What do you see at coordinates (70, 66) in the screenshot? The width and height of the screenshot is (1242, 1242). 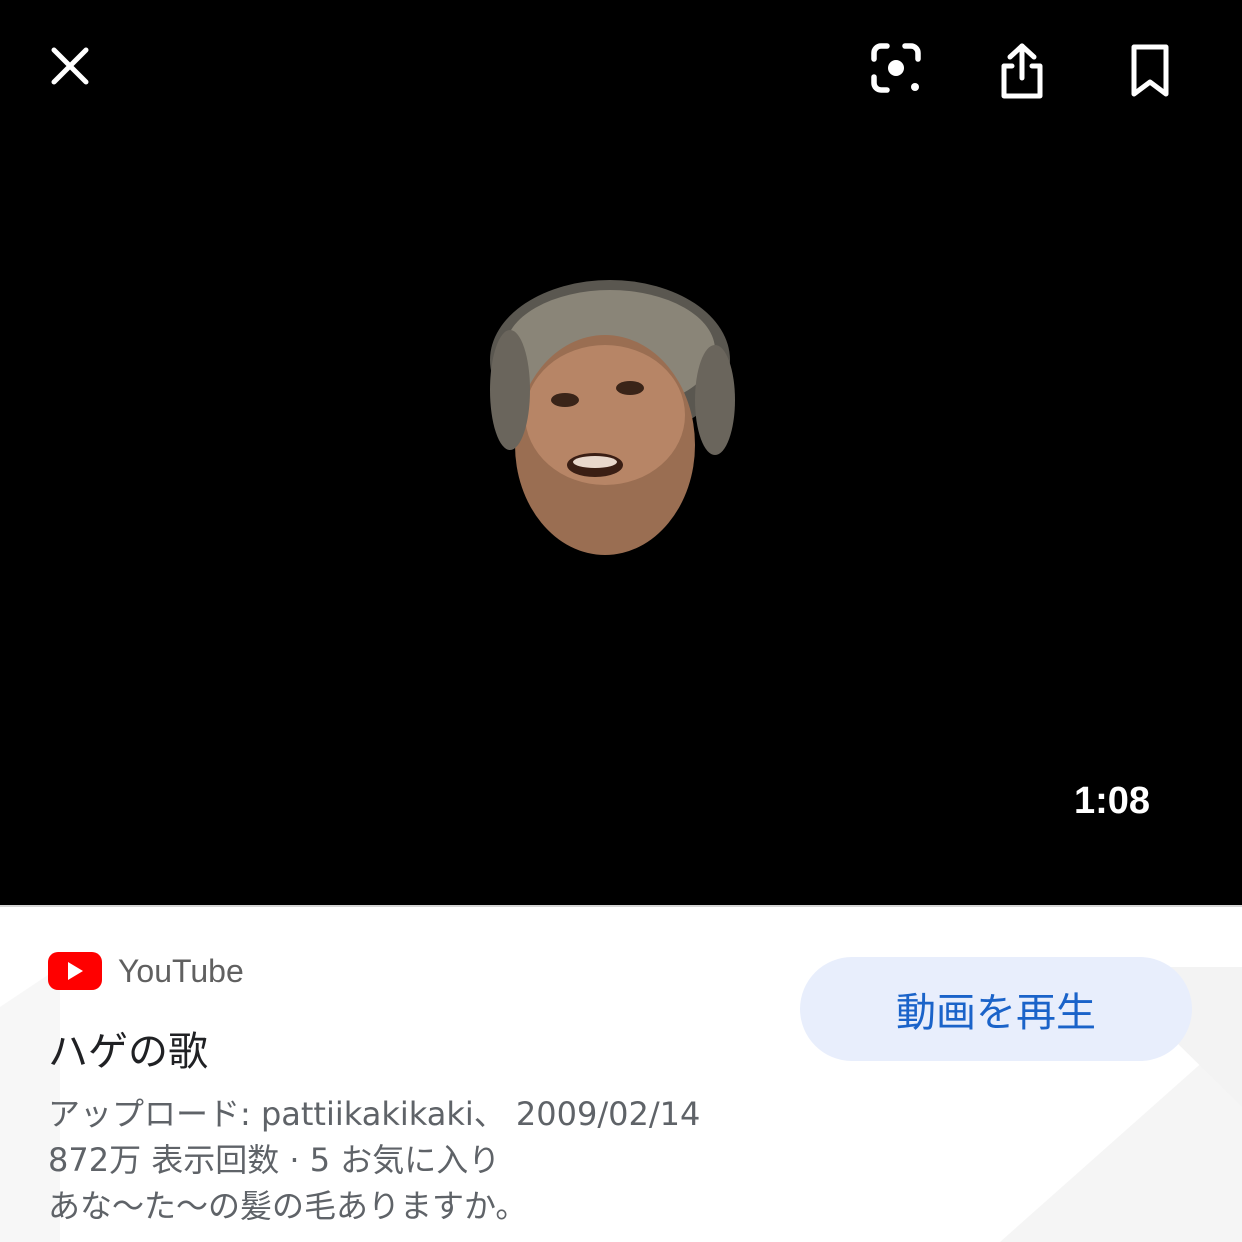 I see `close-icon` at bounding box center [70, 66].